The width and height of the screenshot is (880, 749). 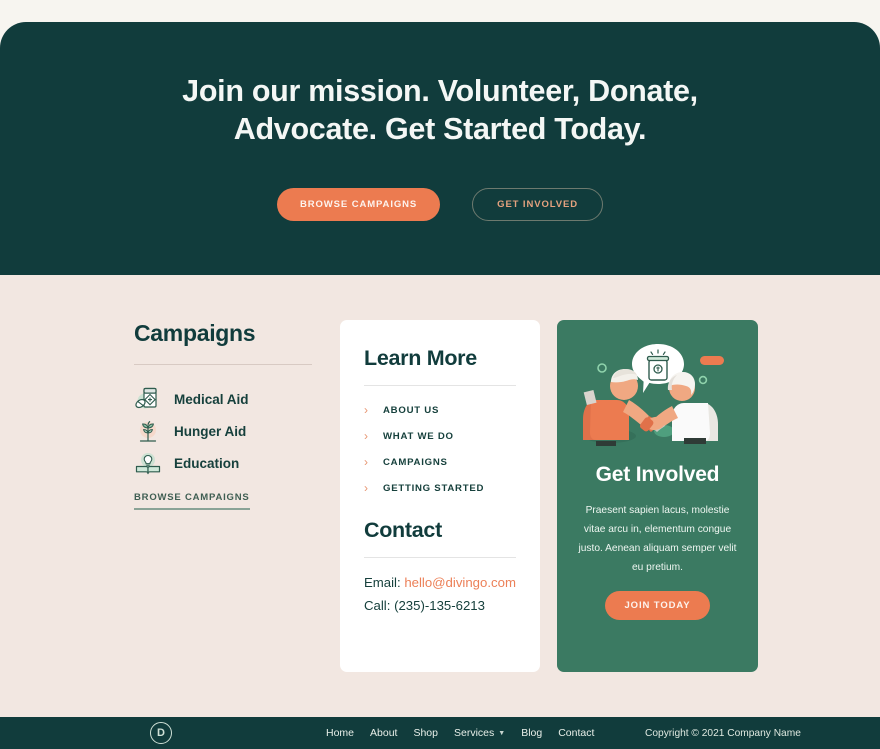 I want to click on phone-value: (235)-135-6213, so click(x=439, y=605).